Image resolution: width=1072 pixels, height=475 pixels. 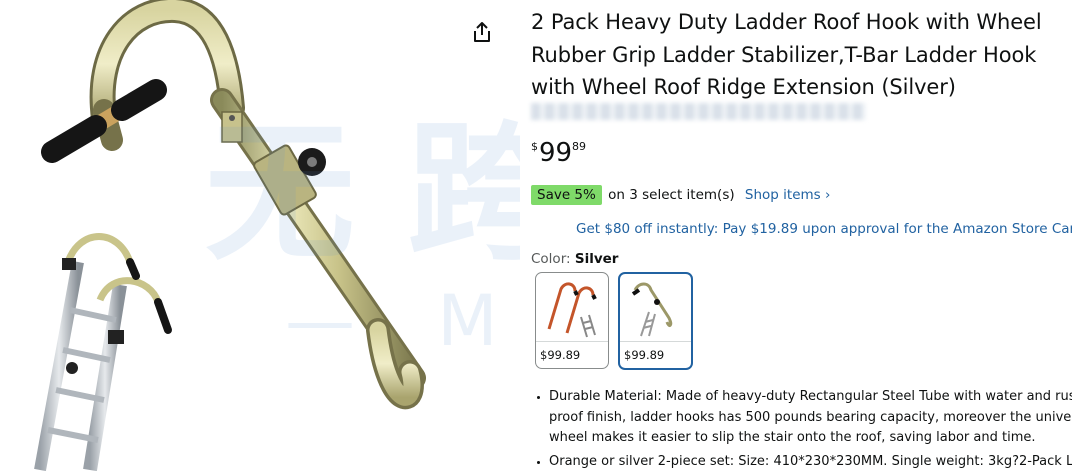 What do you see at coordinates (534, 146) in the screenshot?
I see `price-symbol: $` at bounding box center [534, 146].